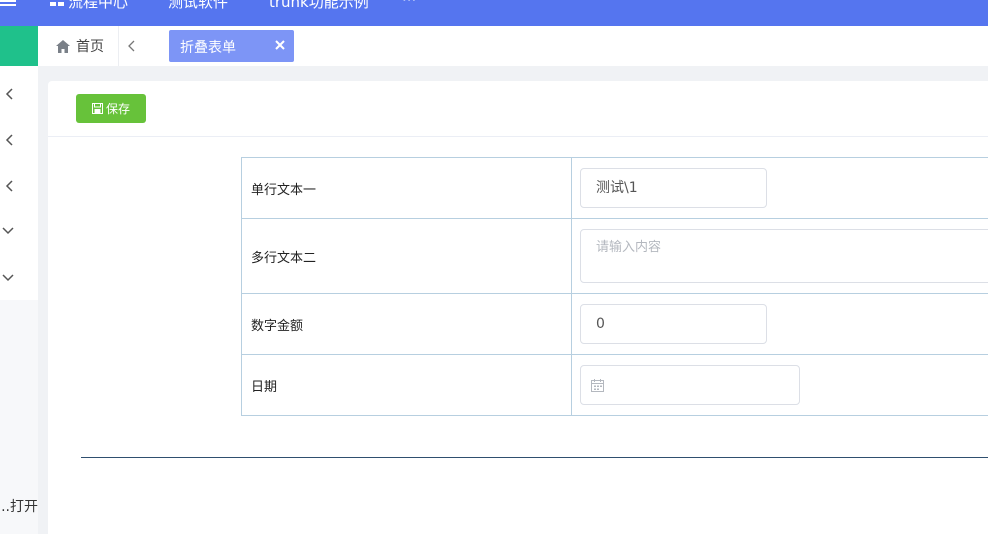 The image size is (988, 534). I want to click on save-button: 保存, so click(111, 108).